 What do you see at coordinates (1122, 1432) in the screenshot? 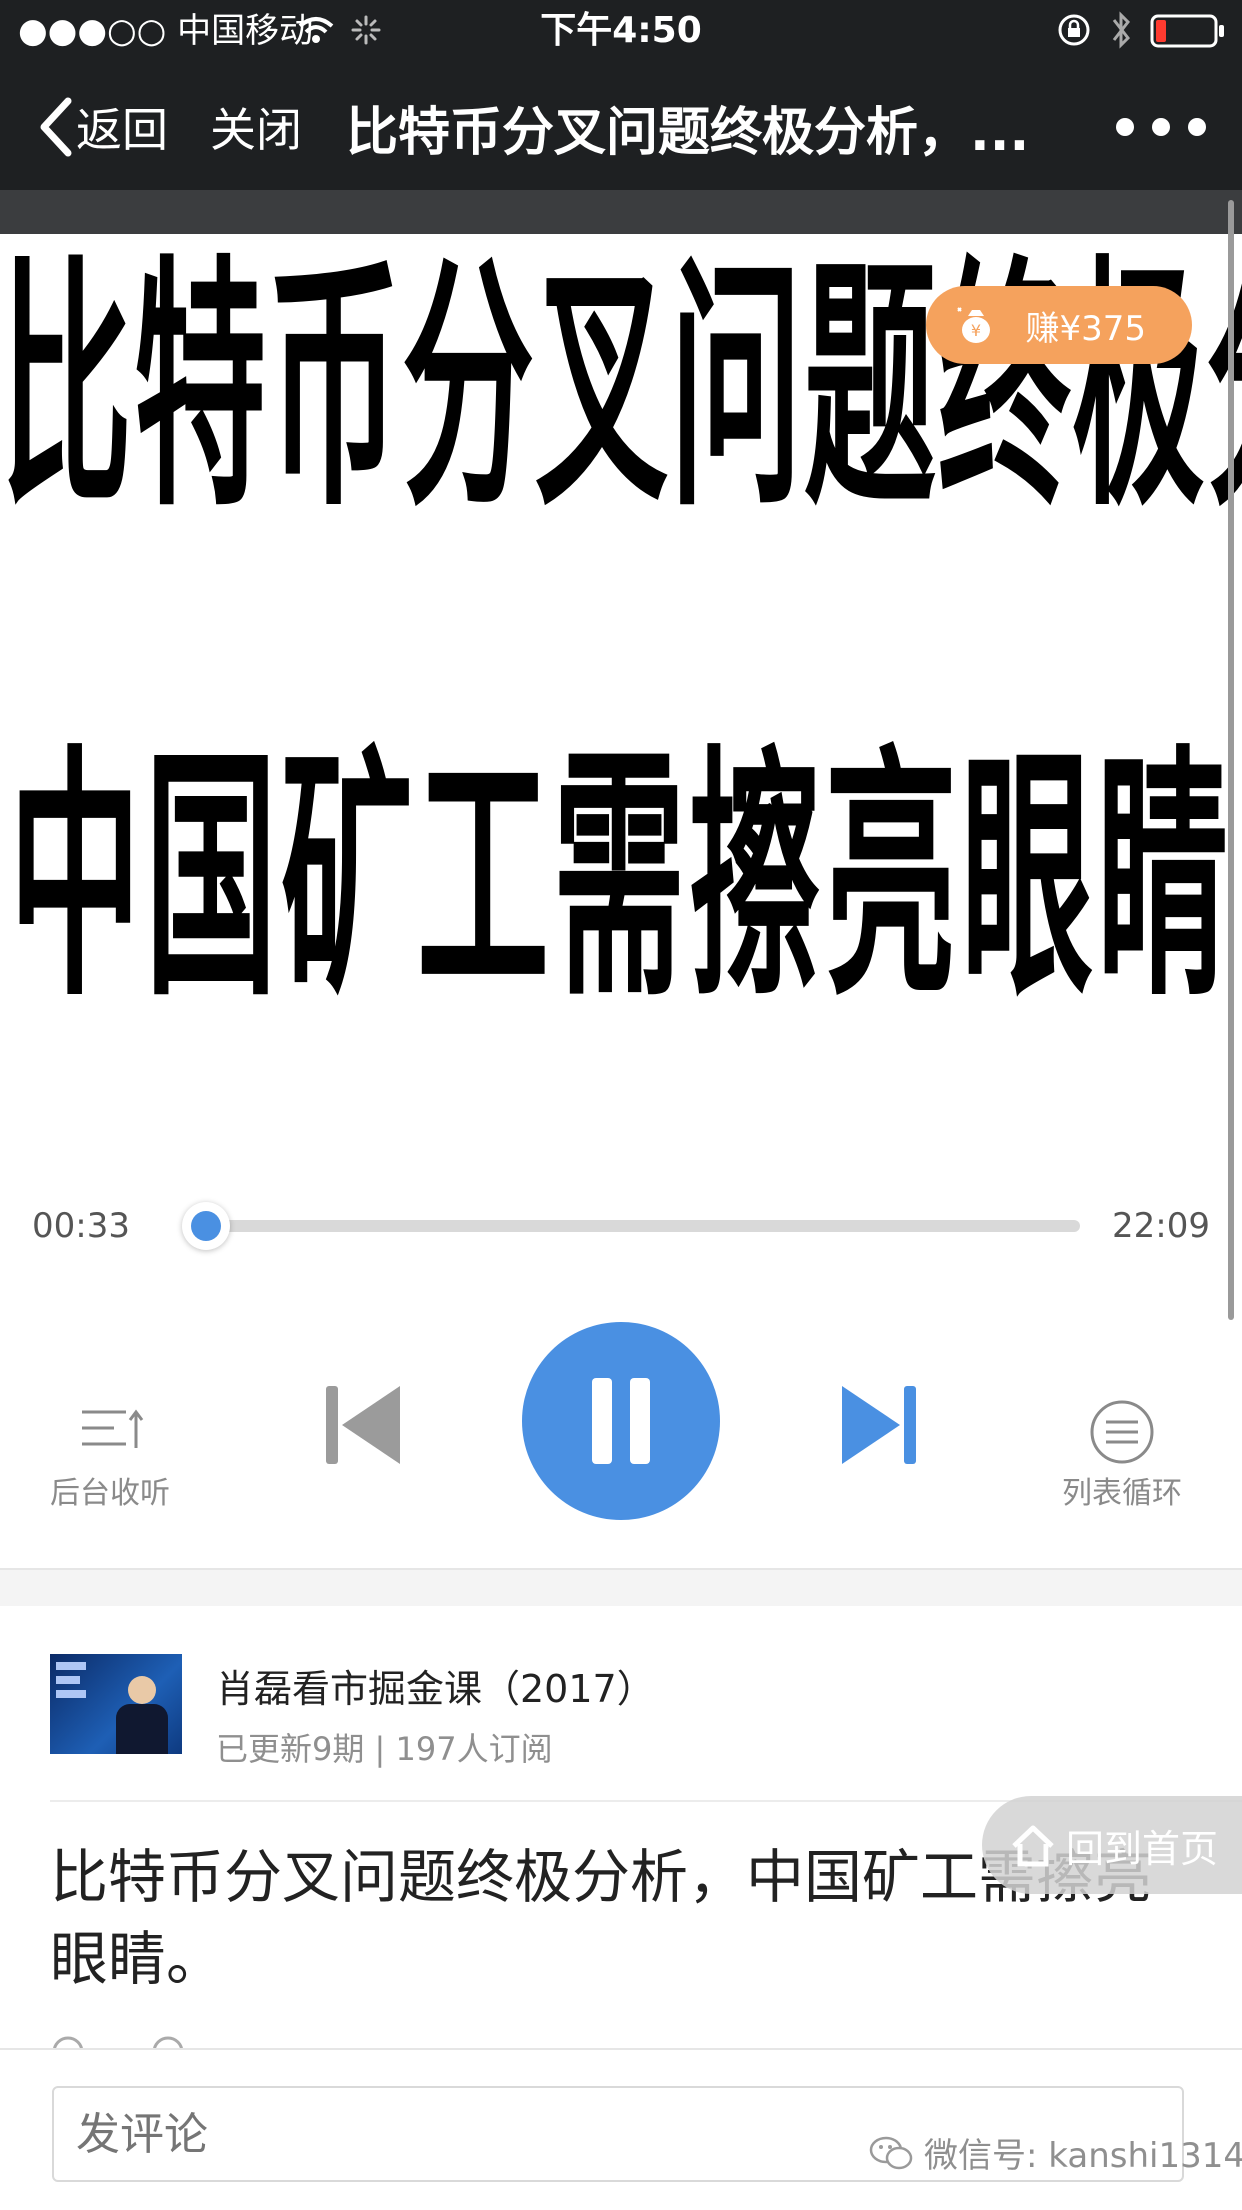
I see `list-loop-icon` at bounding box center [1122, 1432].